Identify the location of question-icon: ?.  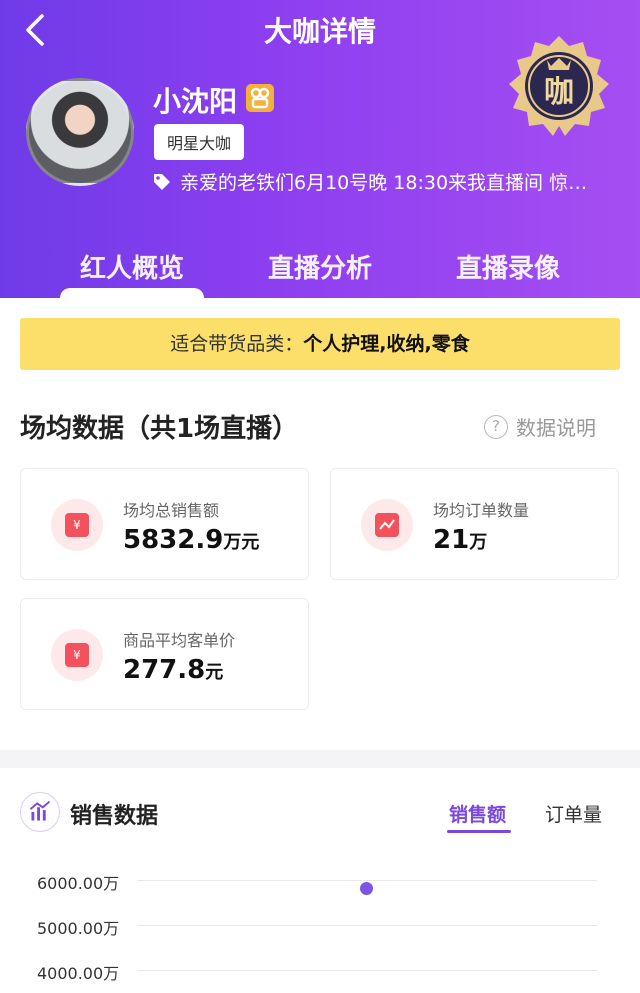
(496, 426).